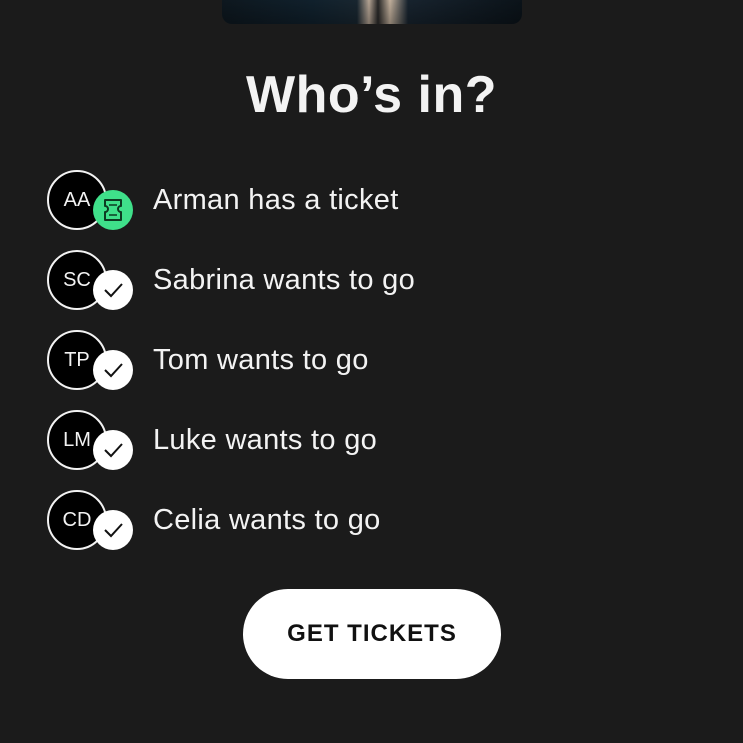 The width and height of the screenshot is (743, 743). I want to click on attendee-row: SC Sabrina wants to go, so click(372, 280).